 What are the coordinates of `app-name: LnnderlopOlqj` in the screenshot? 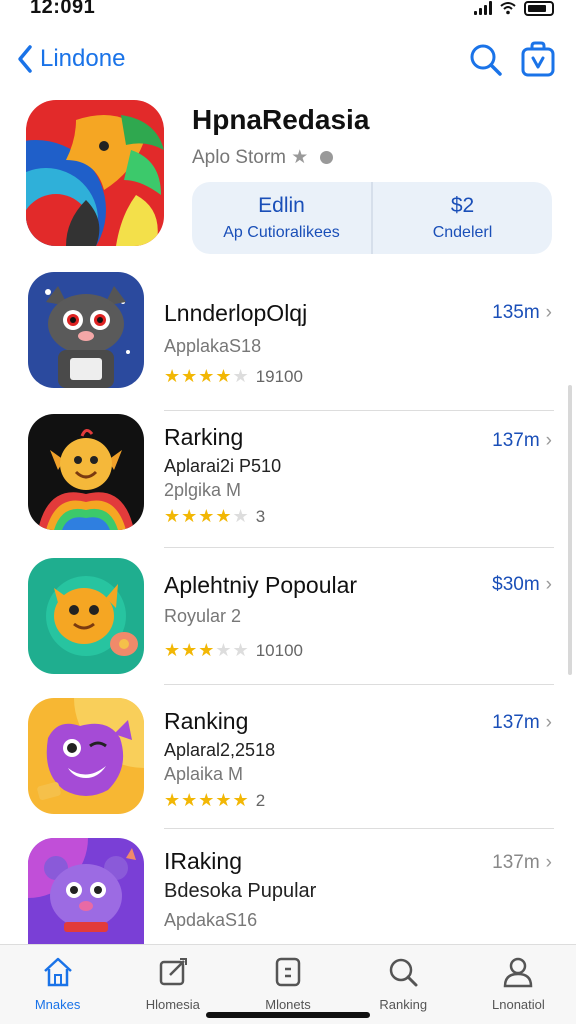 It's located at (236, 313).